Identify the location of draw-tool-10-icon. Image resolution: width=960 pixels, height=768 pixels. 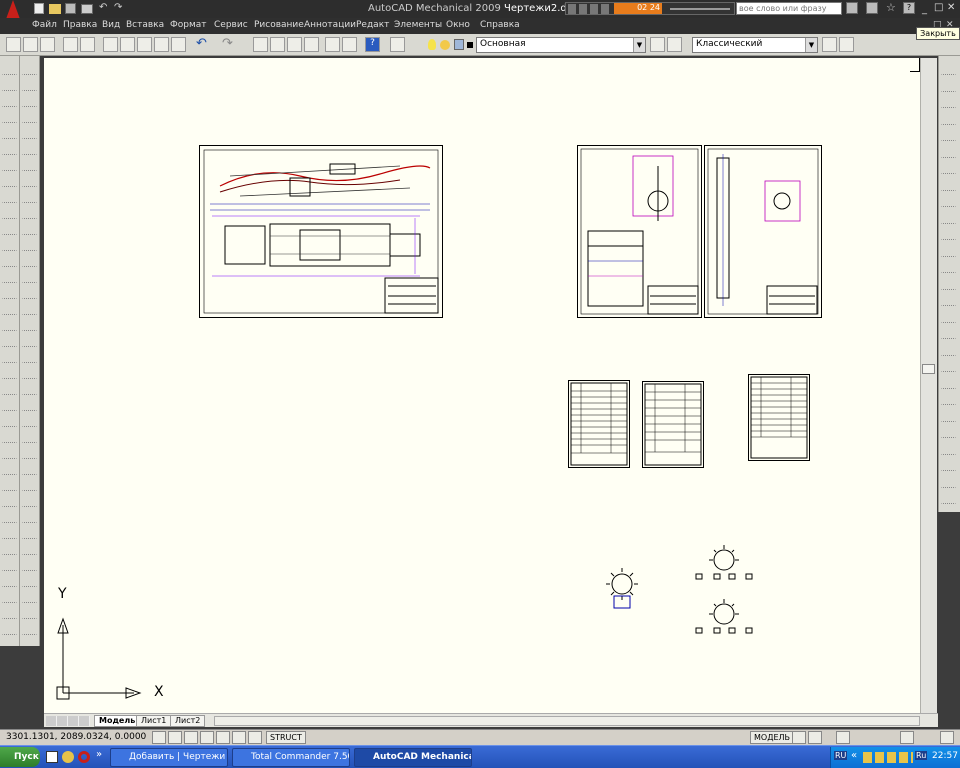
(9, 211).